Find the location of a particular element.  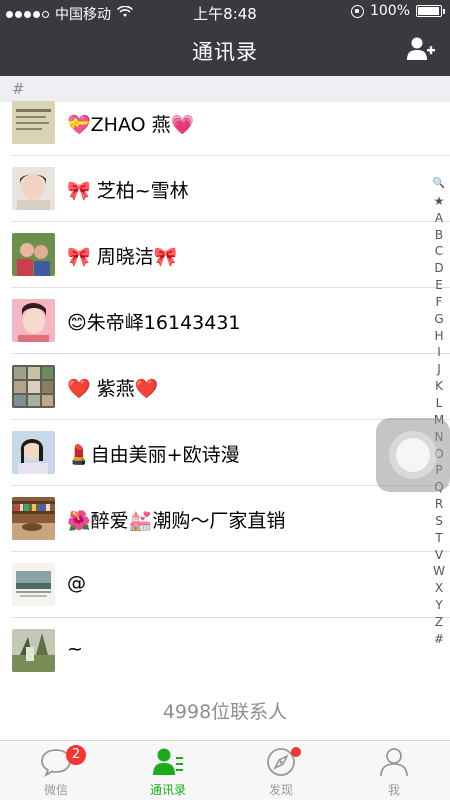

orientation-lock-icon is located at coordinates (357, 11).